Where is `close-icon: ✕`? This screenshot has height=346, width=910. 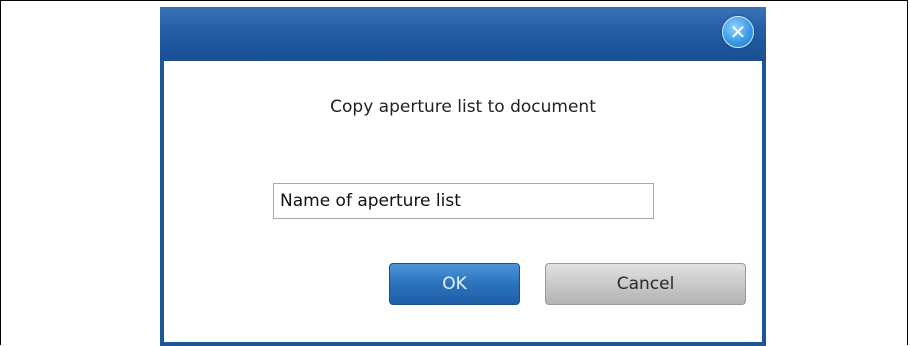 close-icon: ✕ is located at coordinates (738, 32).